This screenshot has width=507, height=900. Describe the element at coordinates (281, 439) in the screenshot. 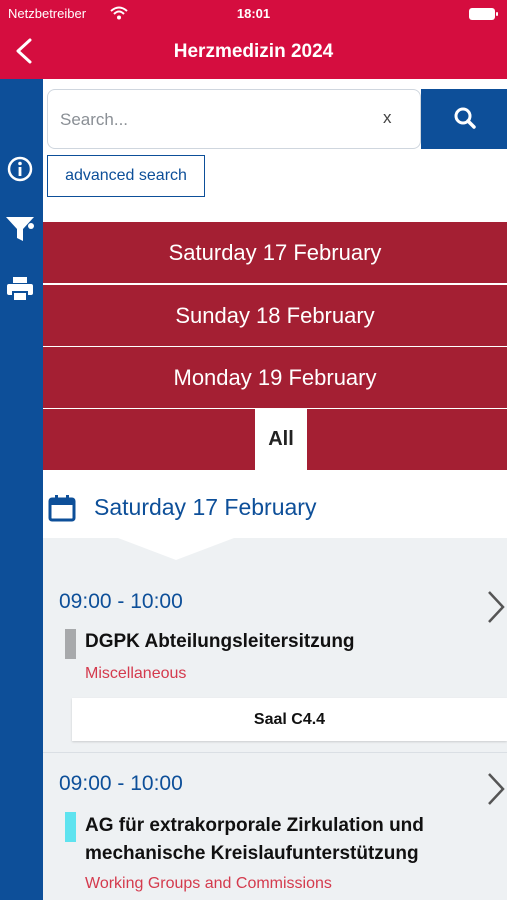

I see `day-filter-all: All` at that location.